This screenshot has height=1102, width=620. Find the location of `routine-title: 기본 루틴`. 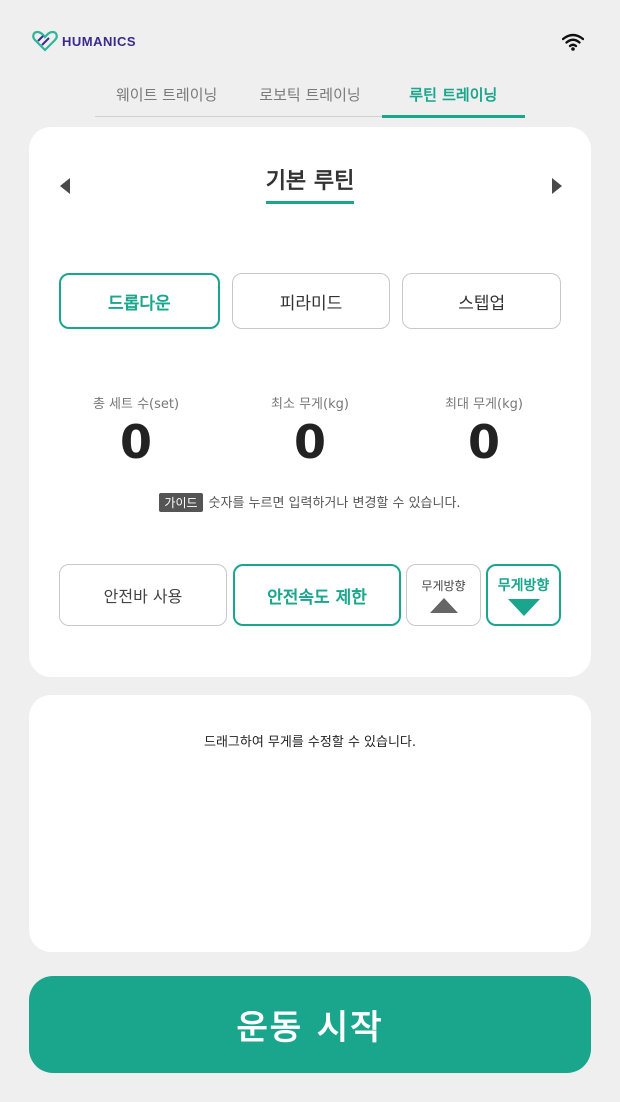

routine-title: 기본 루틴 is located at coordinates (310, 185).